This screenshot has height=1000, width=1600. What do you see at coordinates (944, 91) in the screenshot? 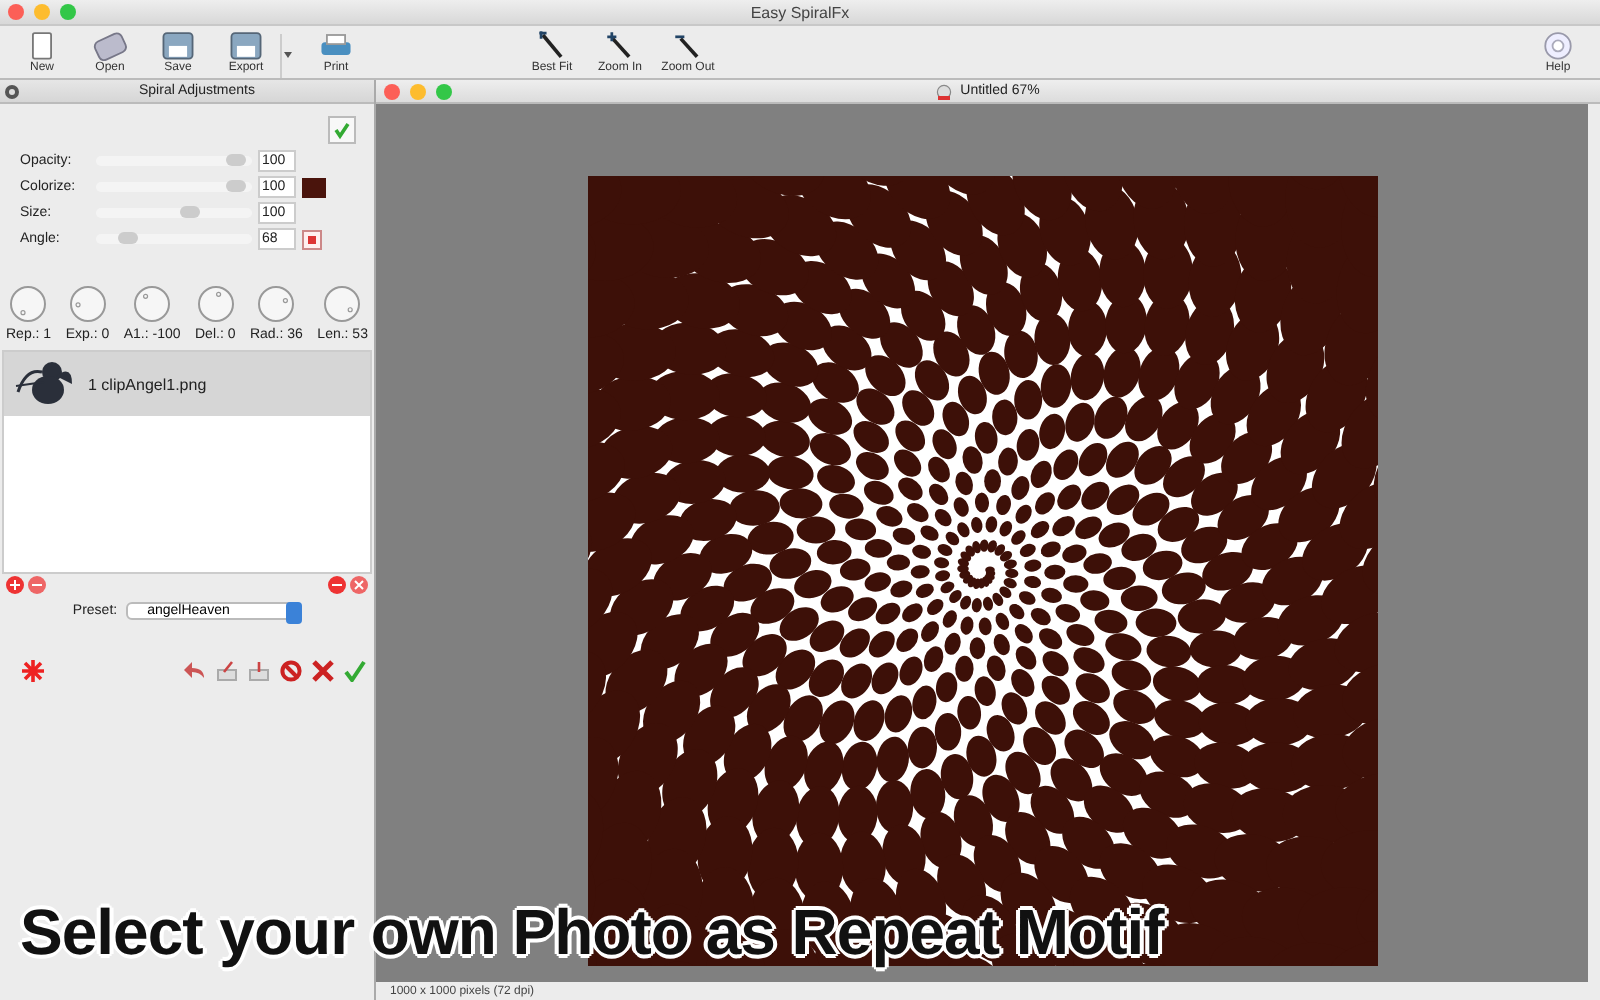
I see `document-icon` at bounding box center [944, 91].